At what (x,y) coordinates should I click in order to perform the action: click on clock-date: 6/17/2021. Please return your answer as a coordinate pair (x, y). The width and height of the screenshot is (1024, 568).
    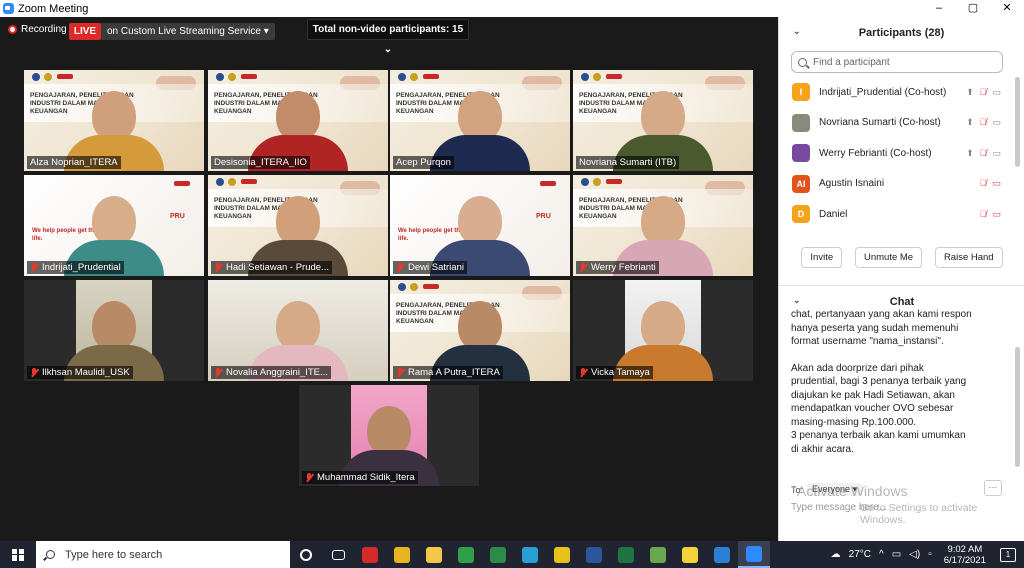
    Looking at the image, I should click on (964, 560).